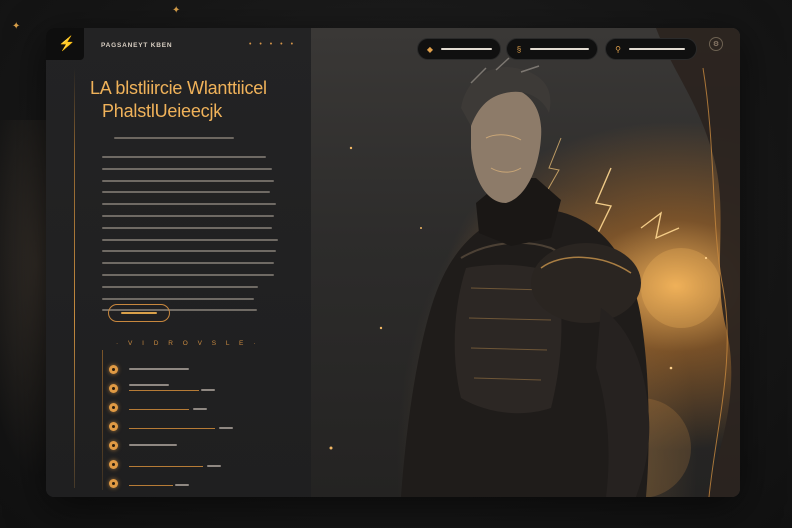 This screenshot has width=792, height=528. I want to click on nav-pill-1: ◆, so click(459, 49).